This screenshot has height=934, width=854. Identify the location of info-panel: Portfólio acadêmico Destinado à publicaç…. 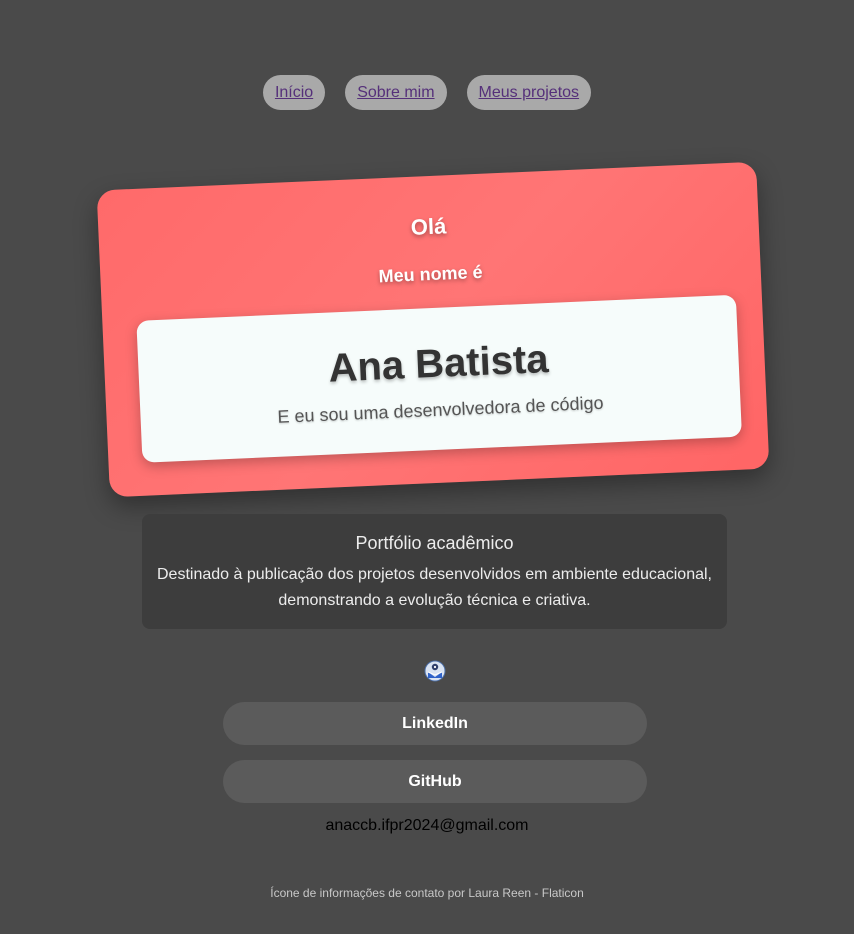
(434, 571).